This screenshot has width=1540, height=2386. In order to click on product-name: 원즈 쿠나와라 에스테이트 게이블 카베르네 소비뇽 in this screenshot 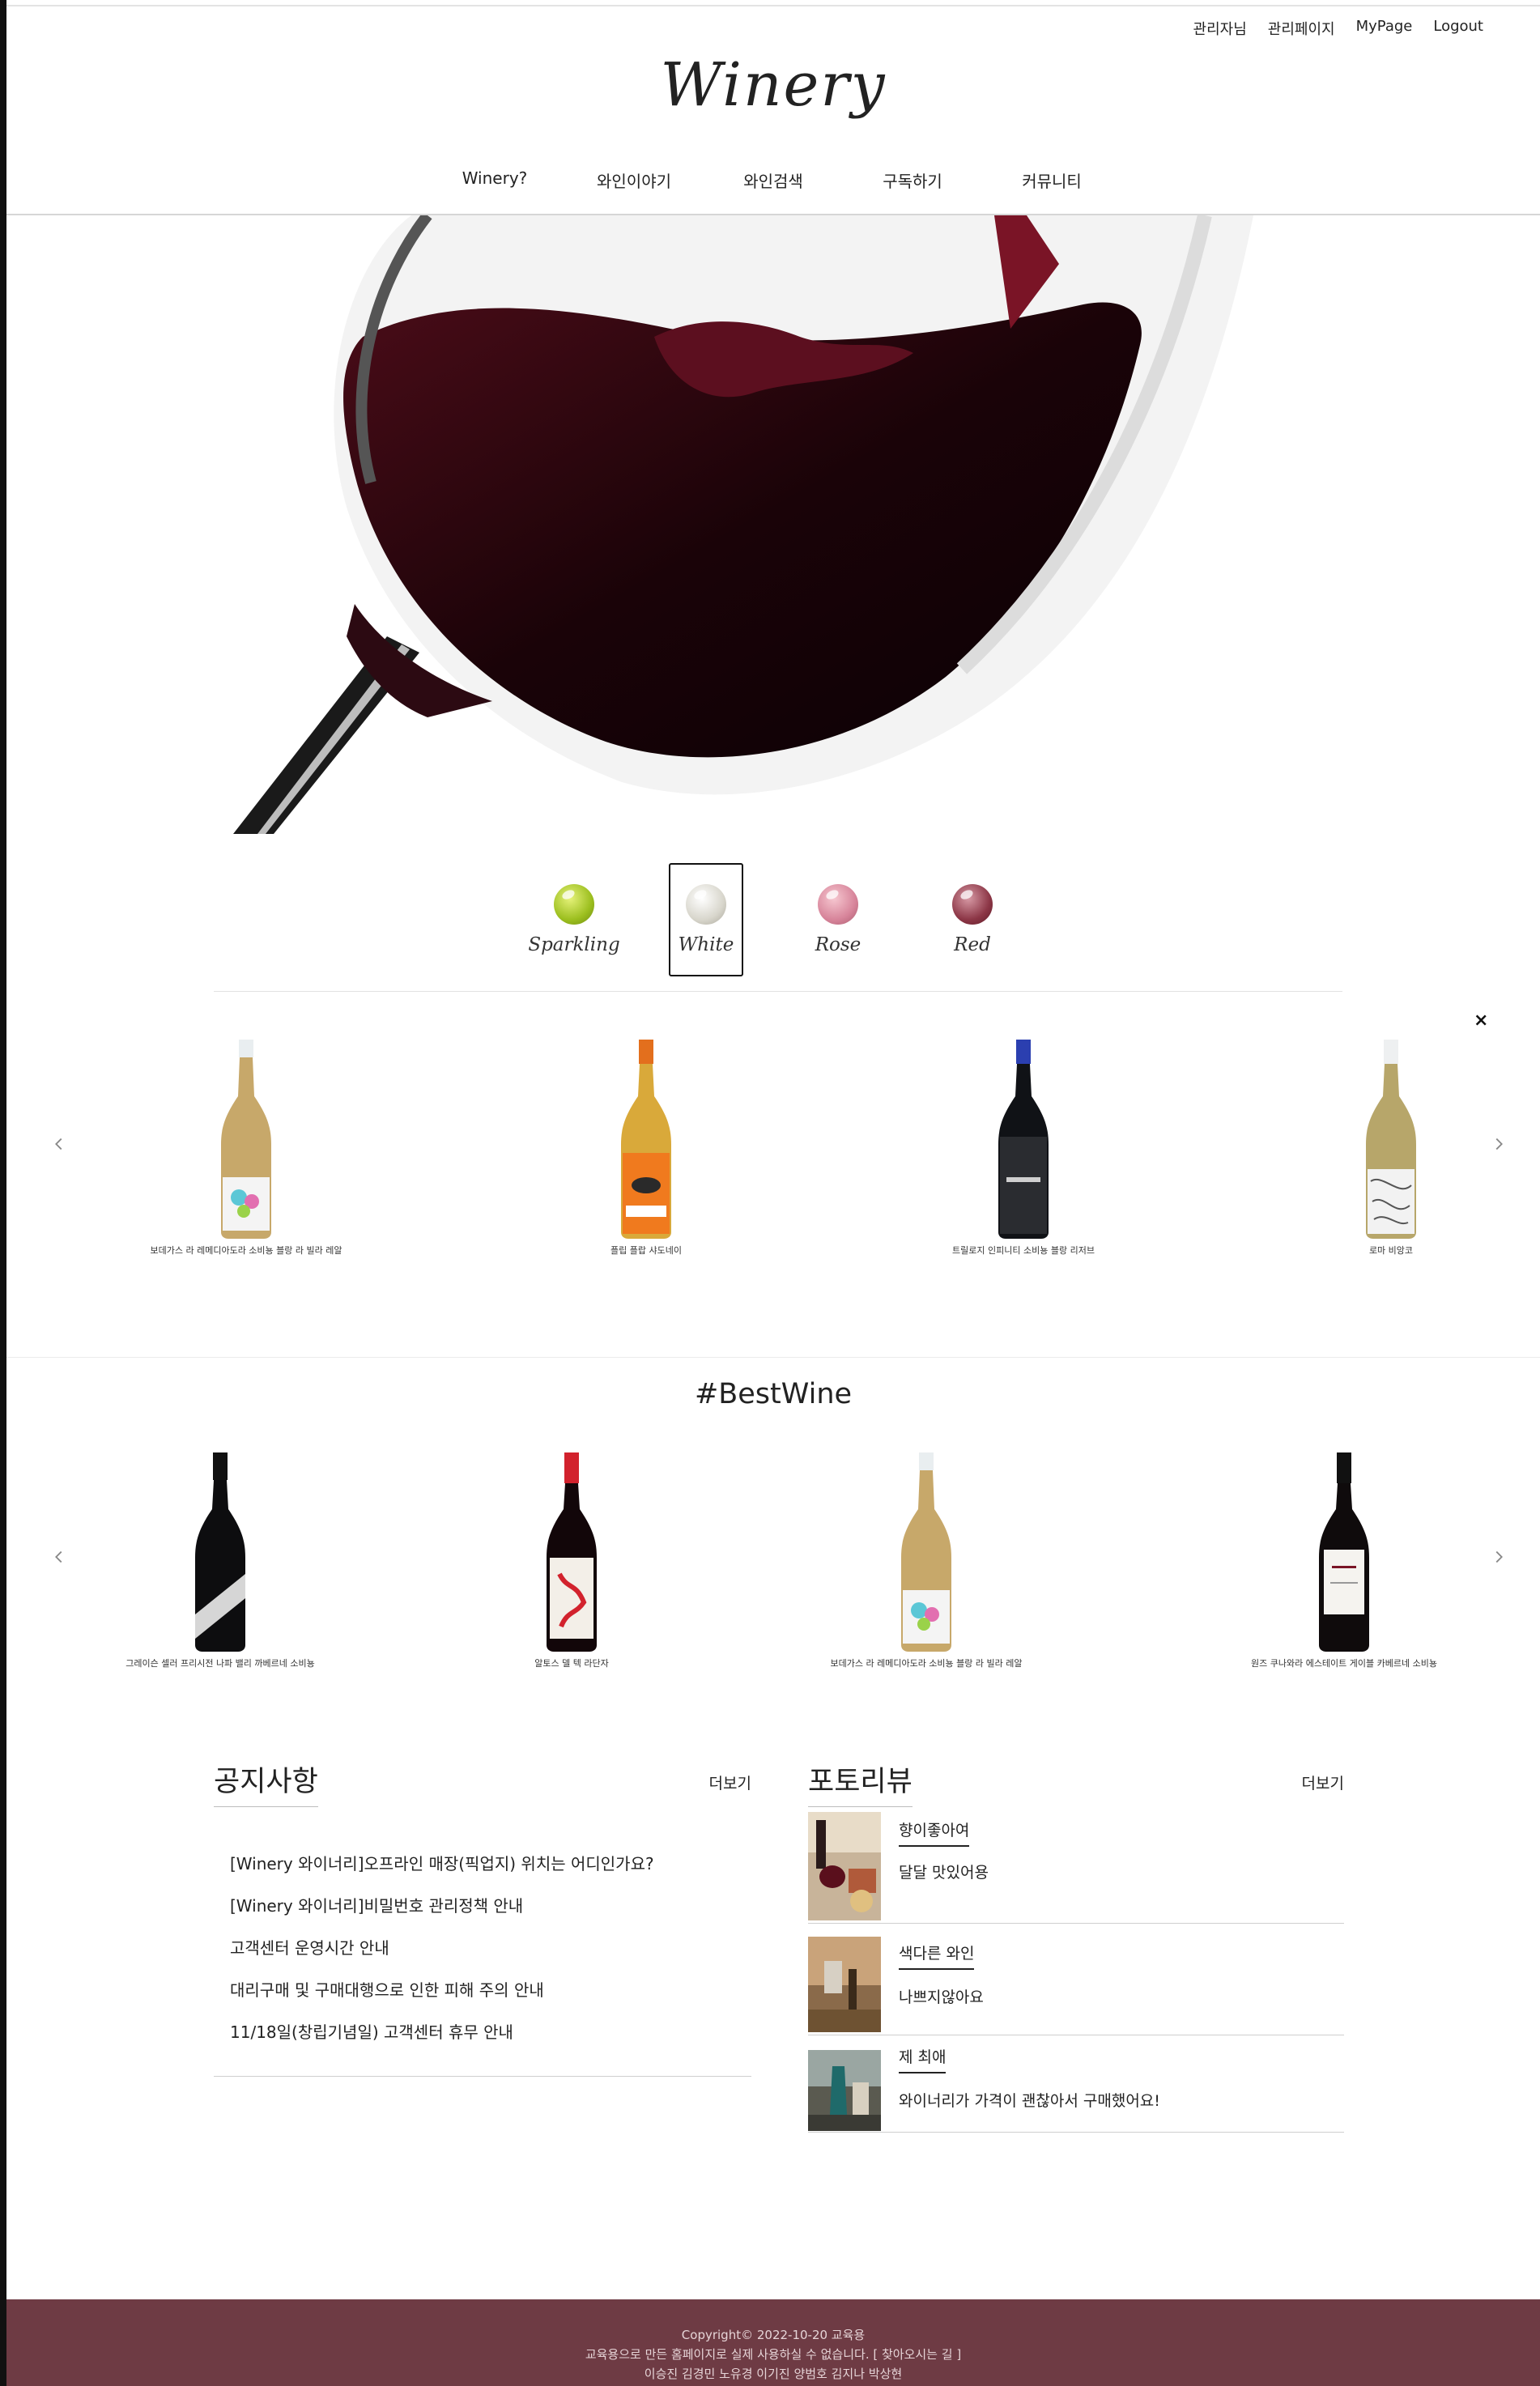, I will do `click(1343, 1664)`.